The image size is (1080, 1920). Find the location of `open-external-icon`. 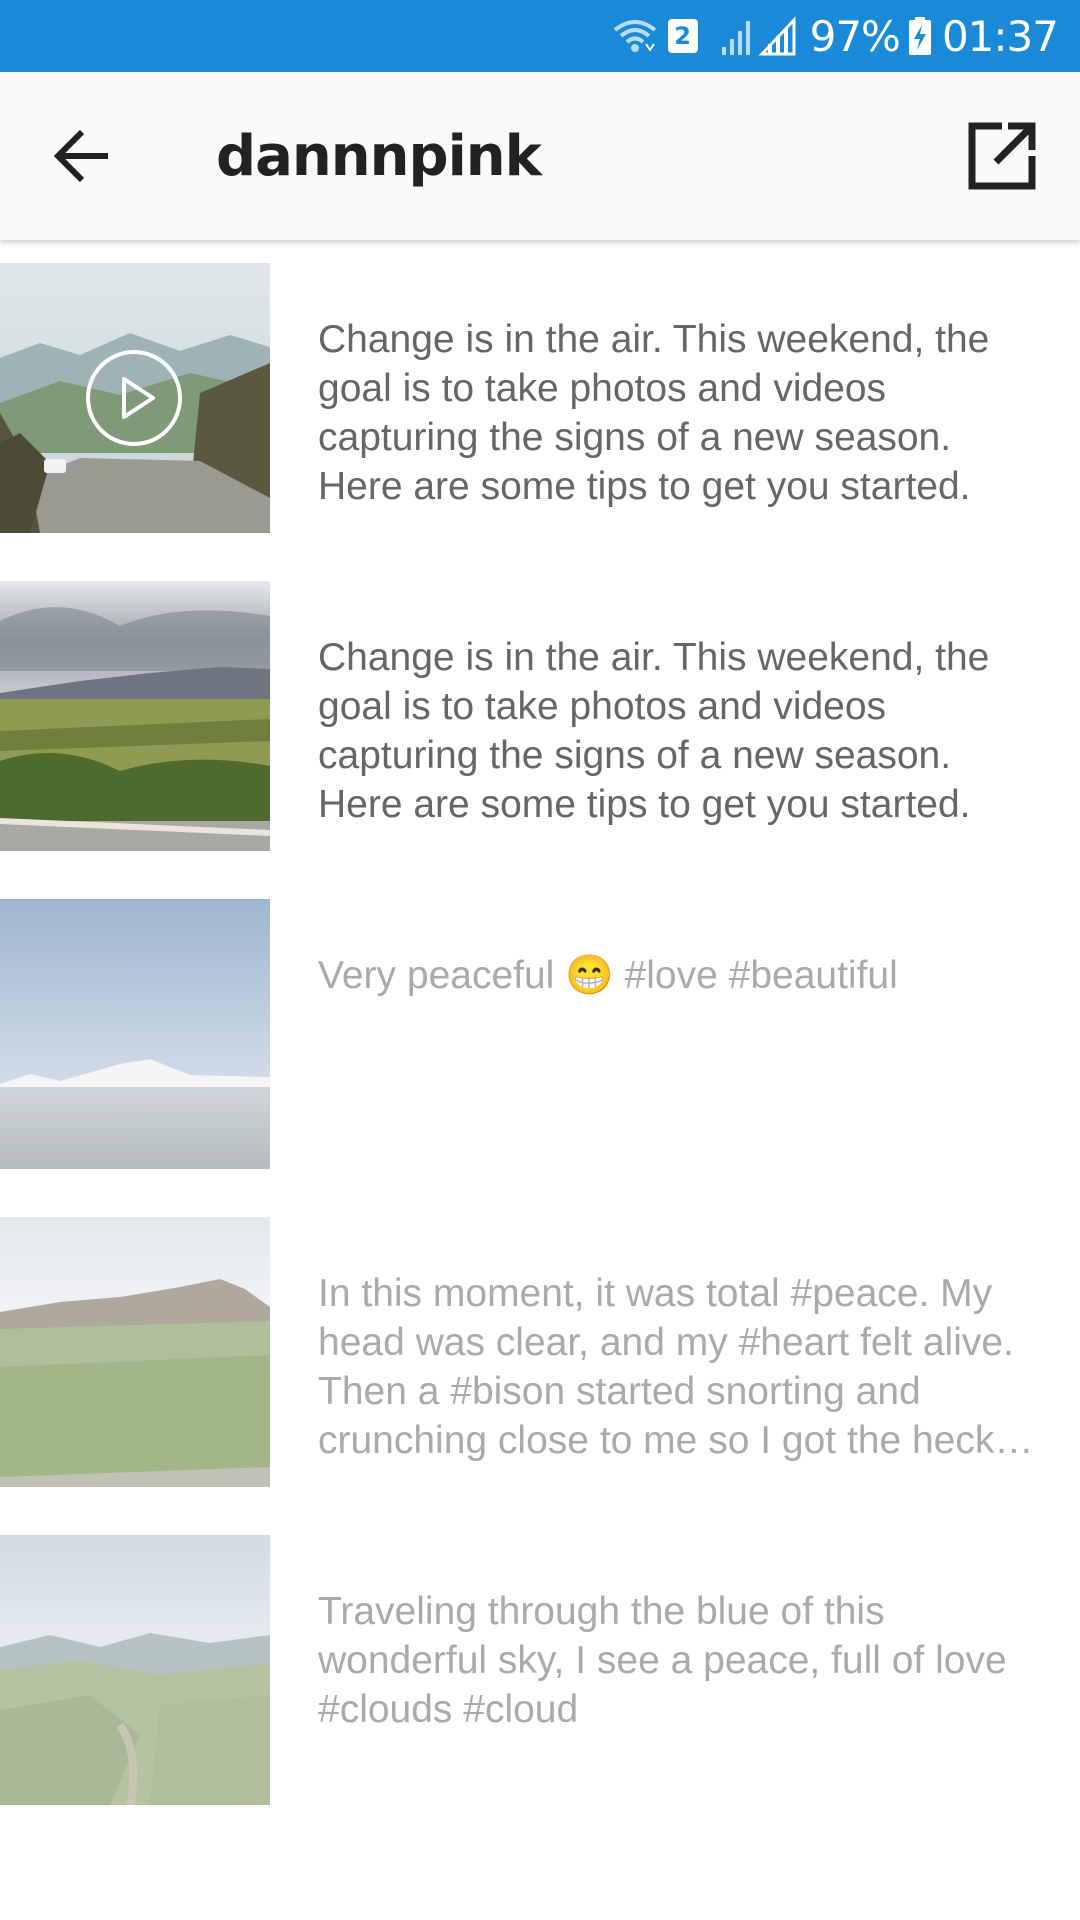

open-external-icon is located at coordinates (1002, 156).